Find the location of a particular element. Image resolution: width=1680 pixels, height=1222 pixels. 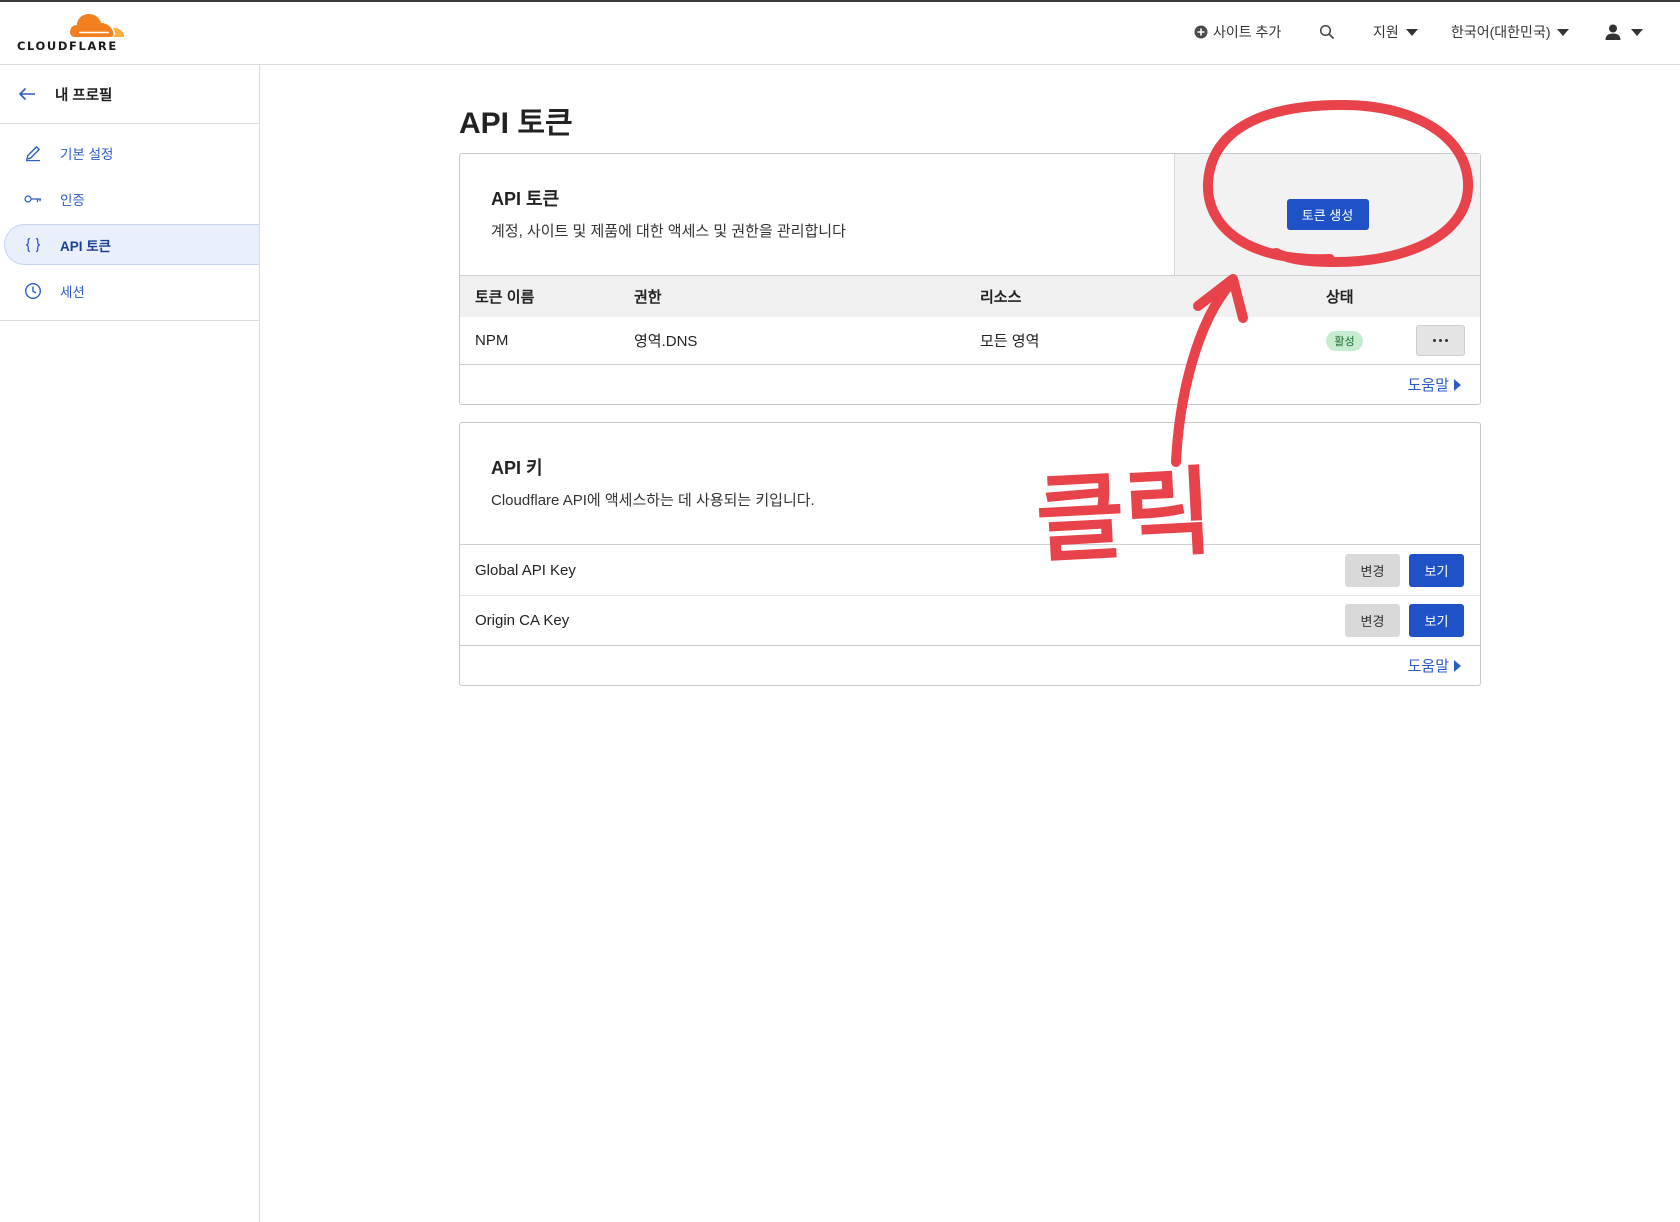

pencil-icon is located at coordinates (33, 153).